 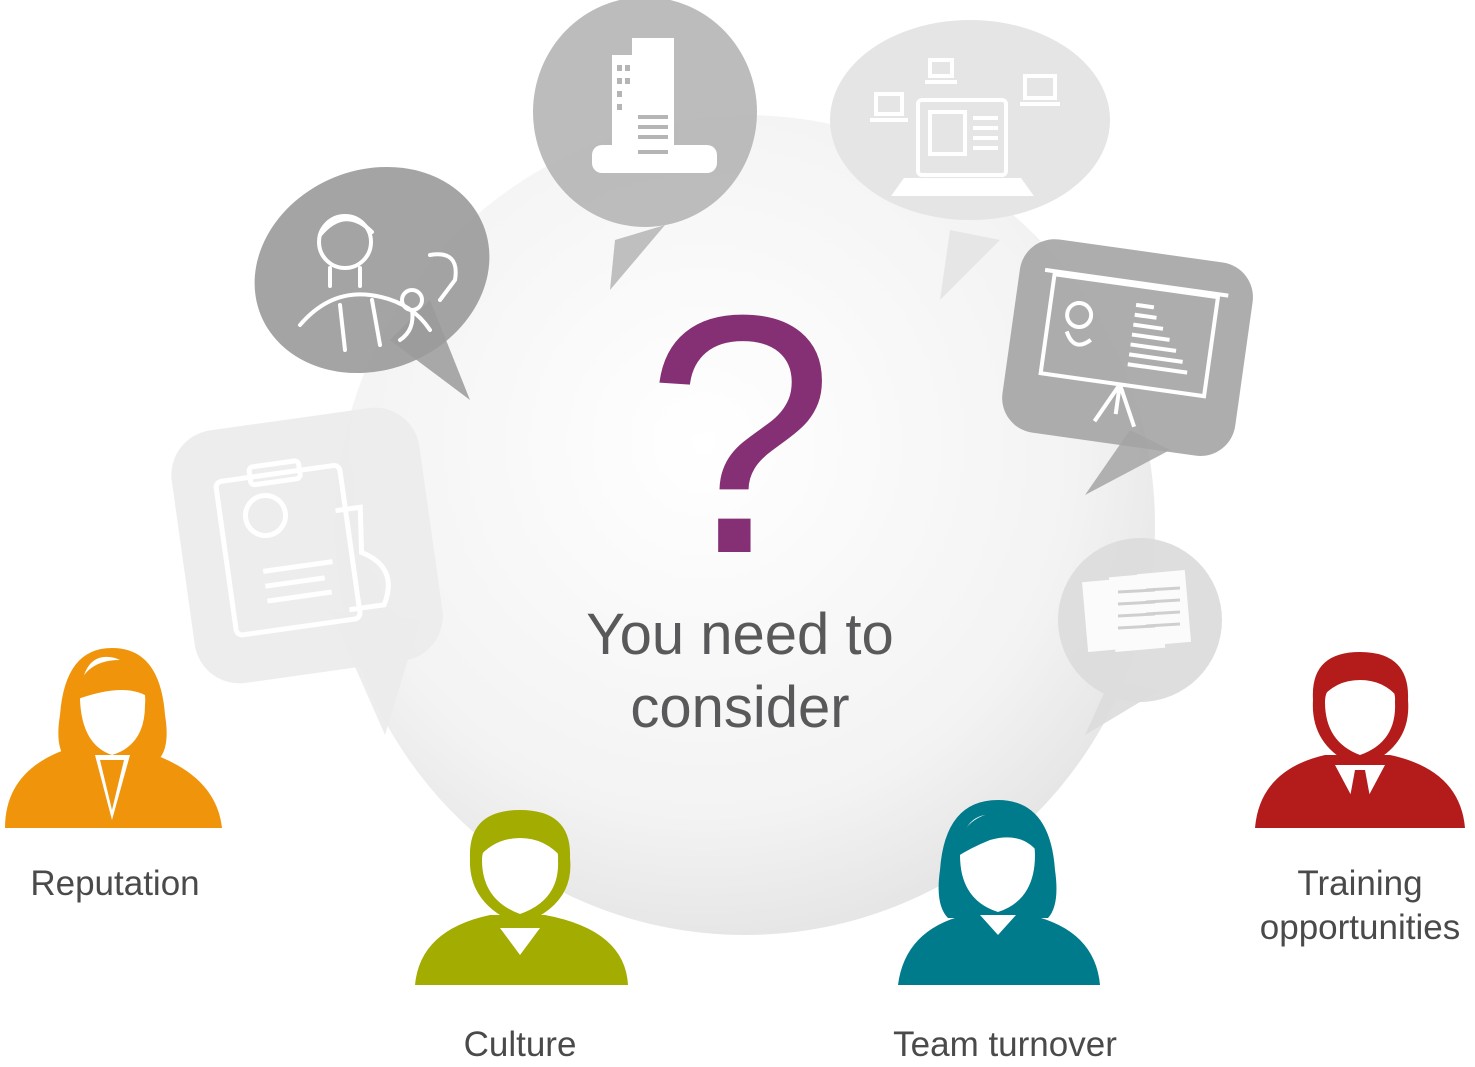 I want to click on label-reputation: Reputation, so click(x=115, y=883).